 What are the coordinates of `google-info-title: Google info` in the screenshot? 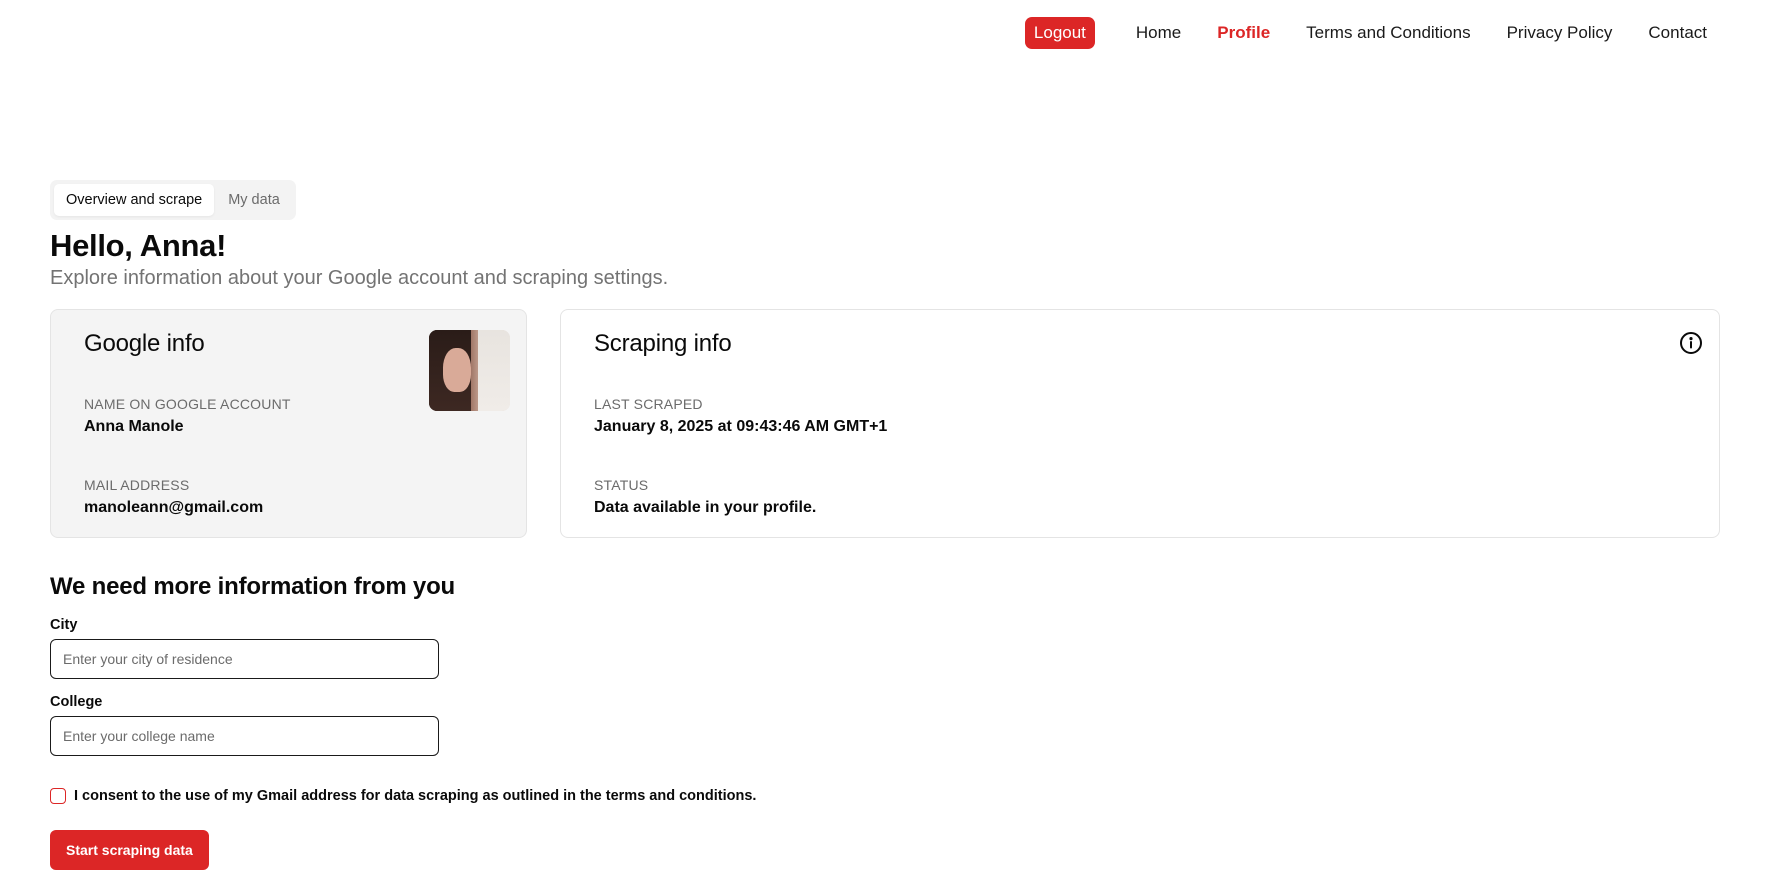 It's located at (144, 343).